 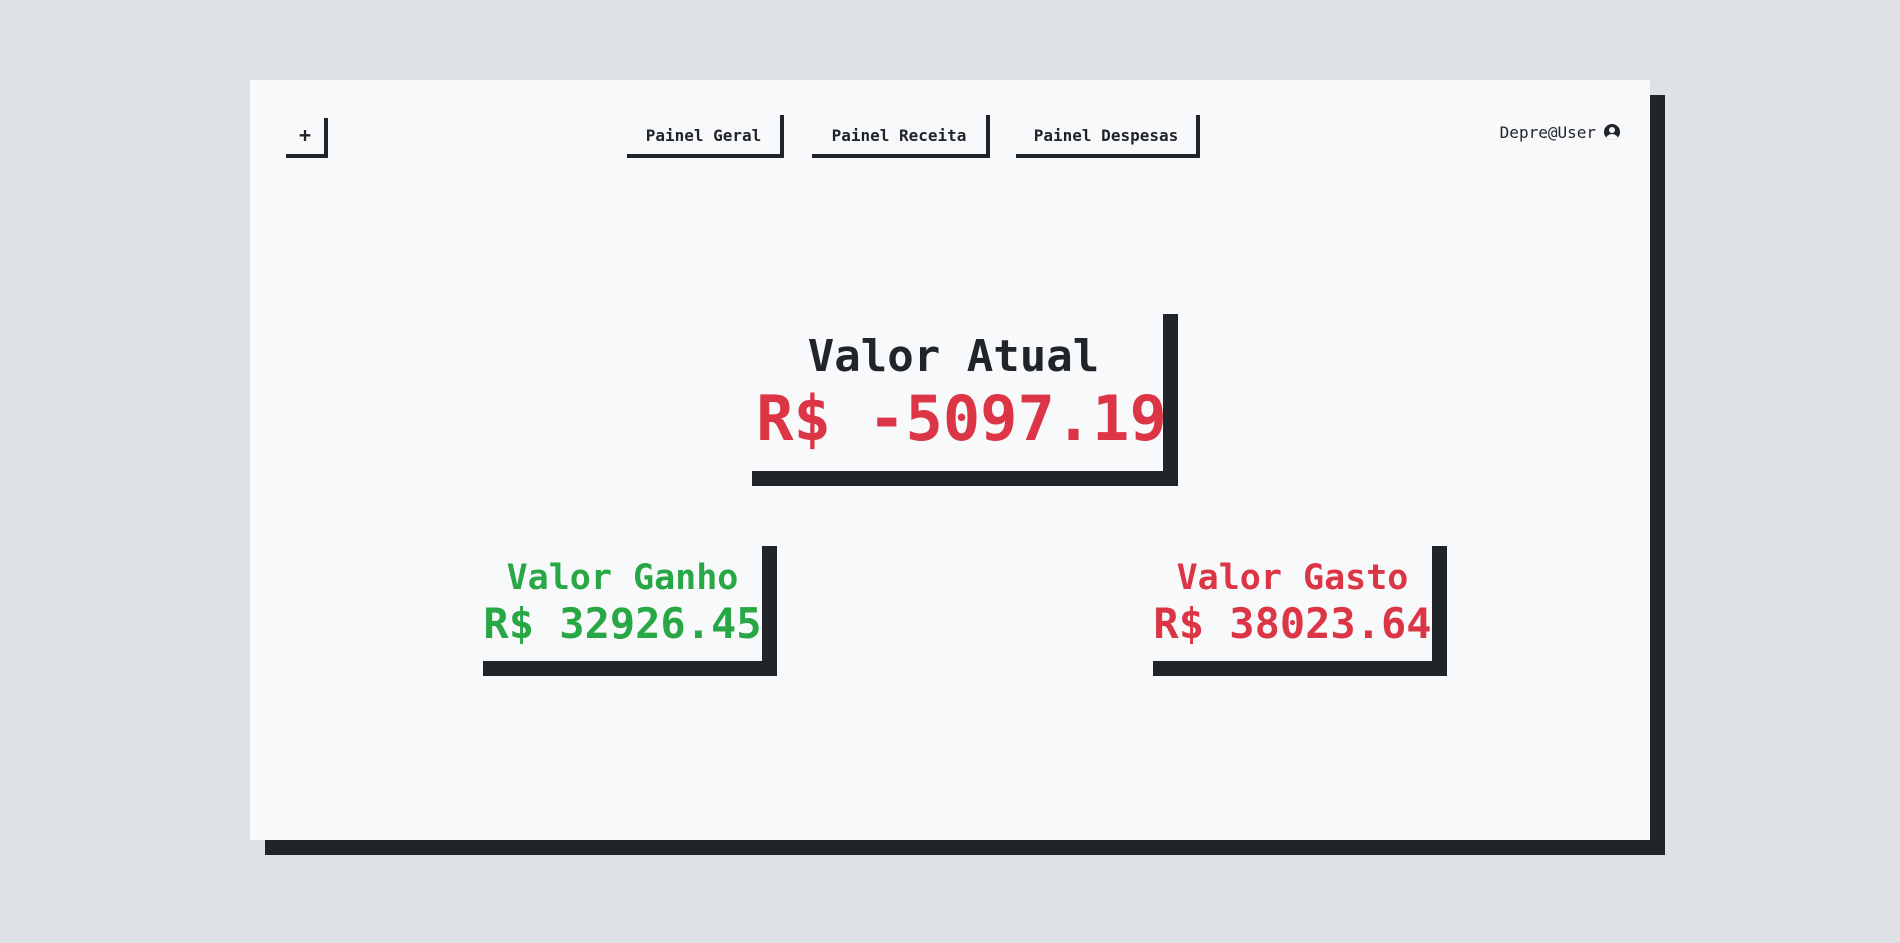 I want to click on nav-painel-geral-button: Painel Geral, so click(x=705, y=136).